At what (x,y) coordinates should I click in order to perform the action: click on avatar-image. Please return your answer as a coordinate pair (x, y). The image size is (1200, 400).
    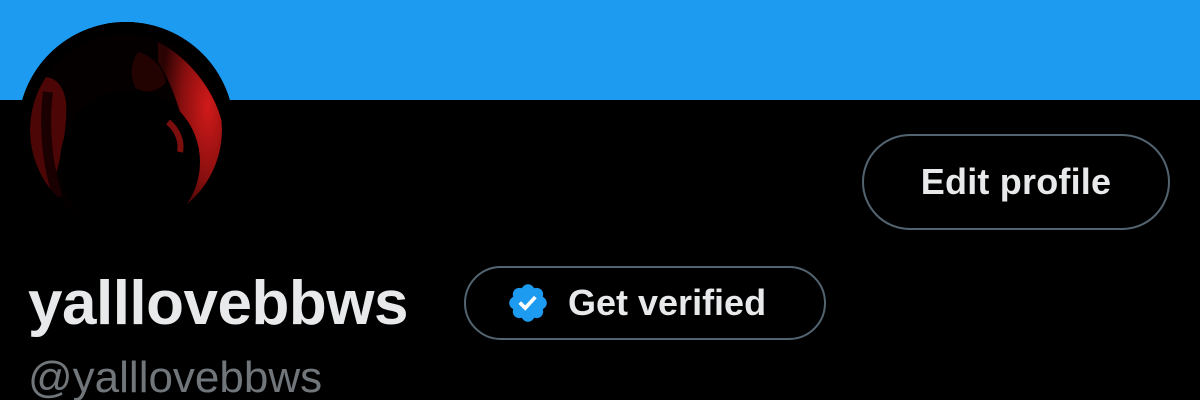
    Looking at the image, I should click on (126, 130).